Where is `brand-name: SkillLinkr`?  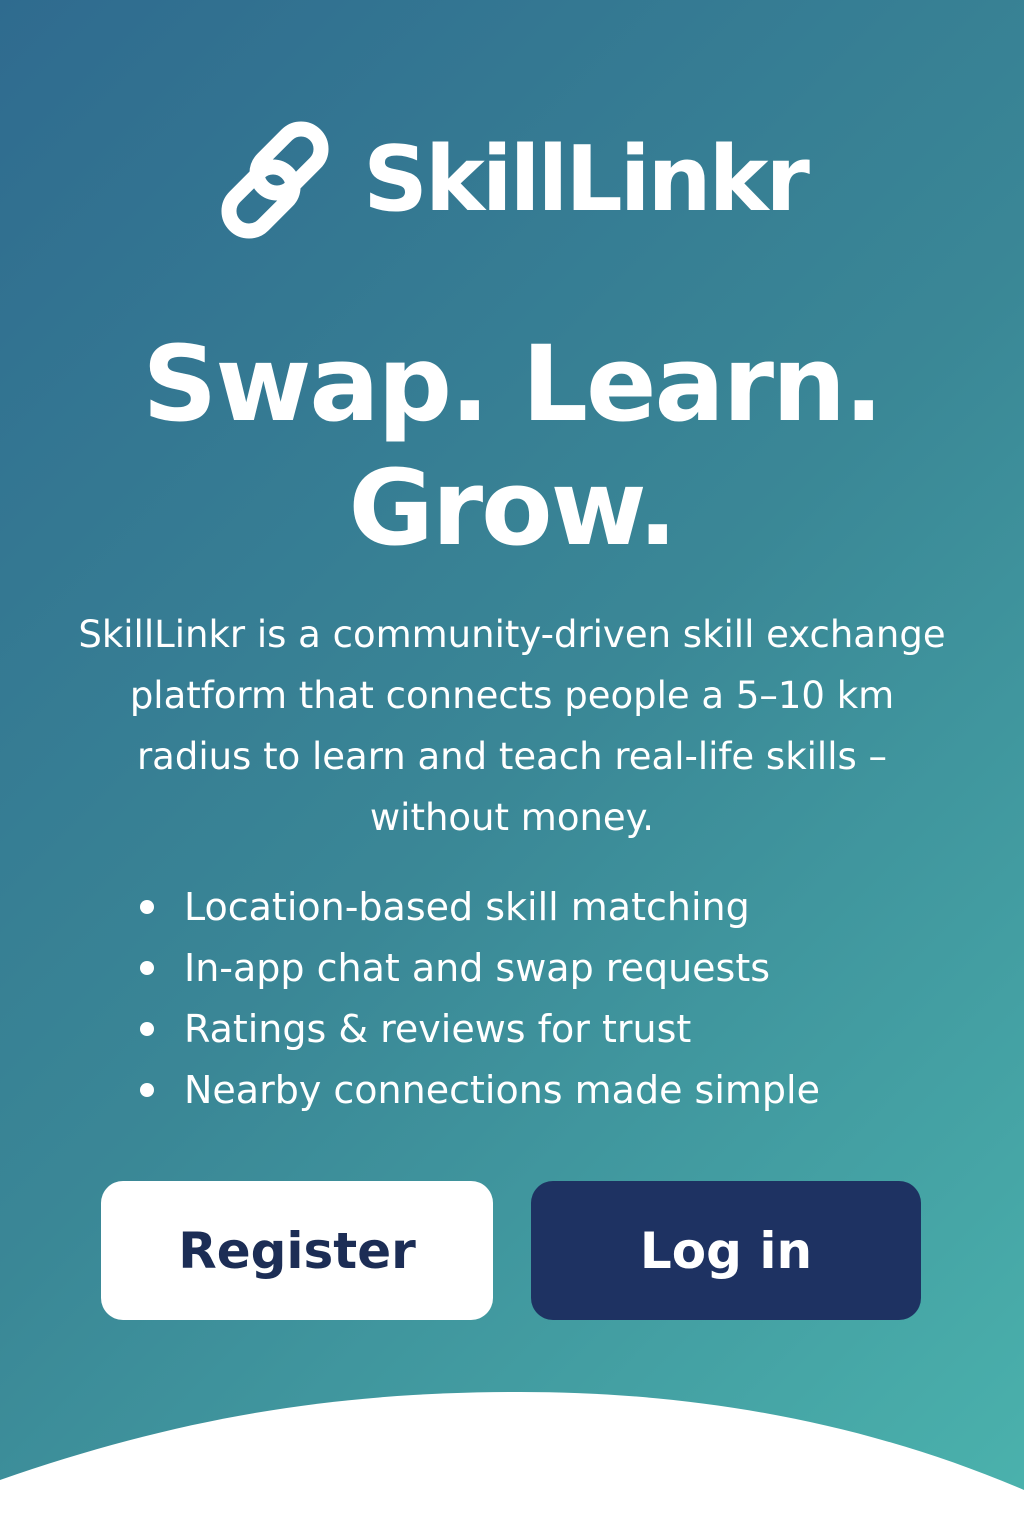 brand-name: SkillLinkr is located at coordinates (586, 179).